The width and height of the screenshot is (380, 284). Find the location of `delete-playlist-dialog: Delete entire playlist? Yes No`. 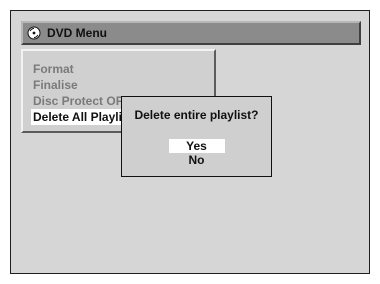

delete-playlist-dialog: Delete entire playlist? Yes No is located at coordinates (196, 136).